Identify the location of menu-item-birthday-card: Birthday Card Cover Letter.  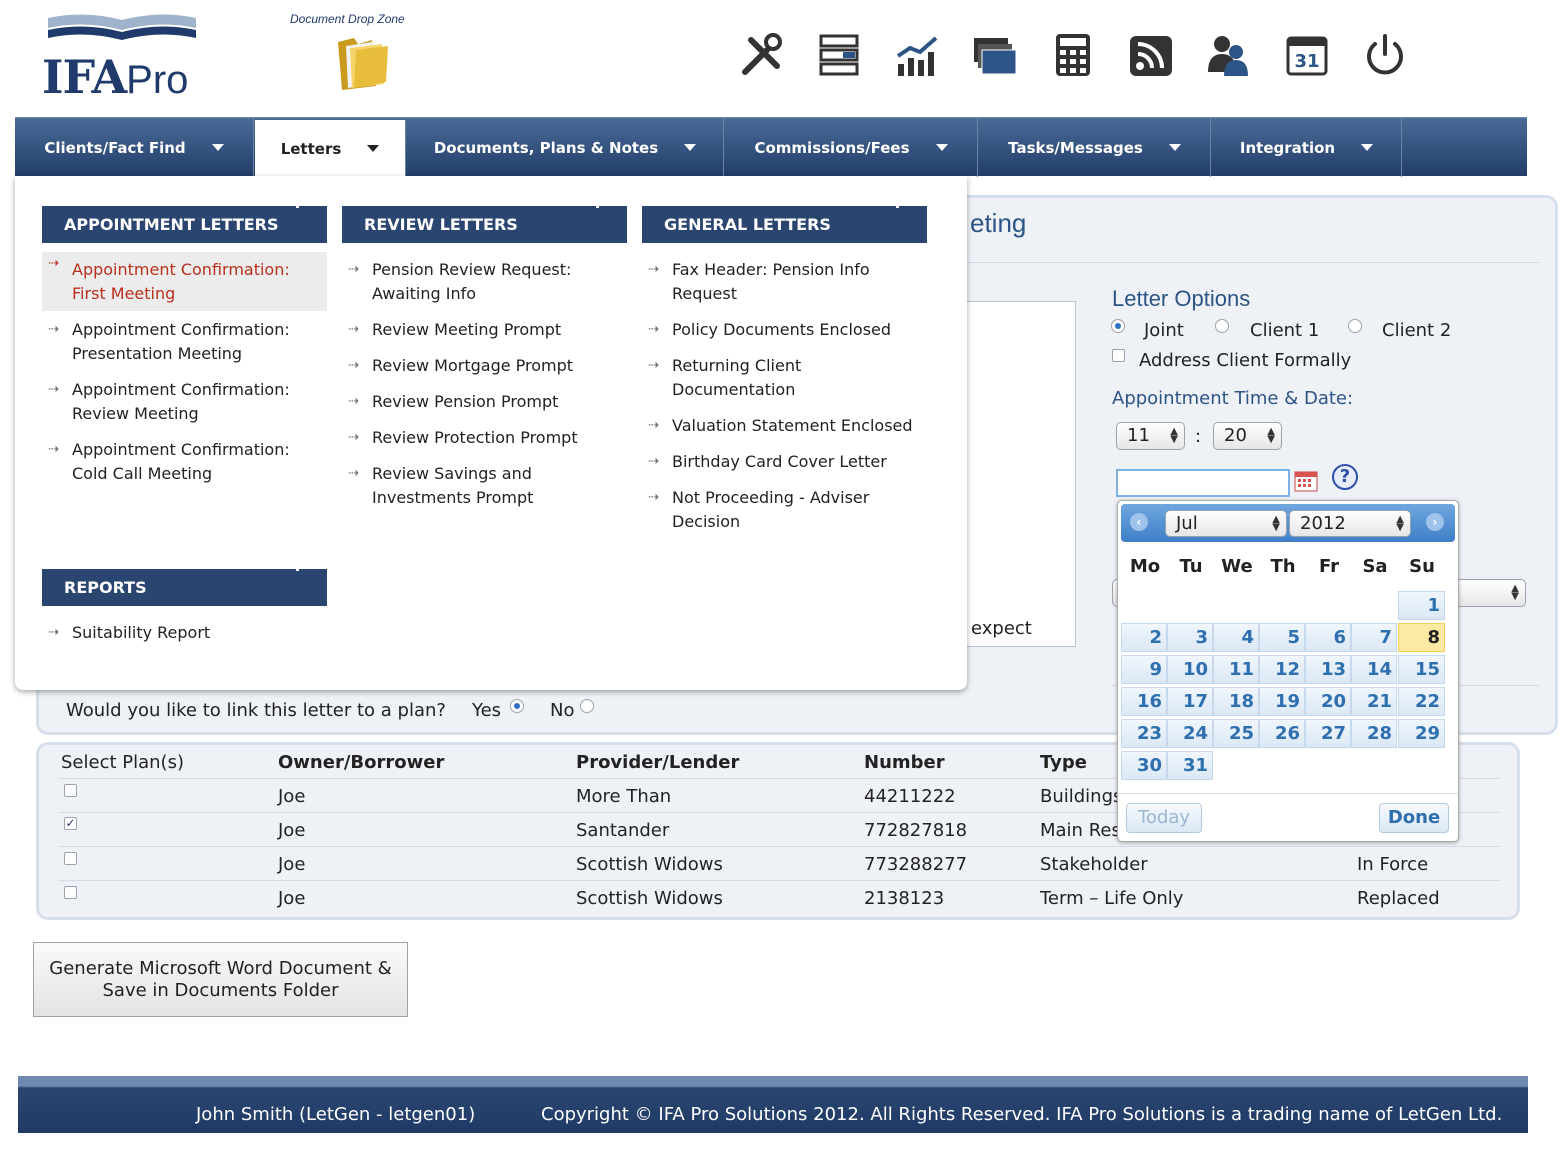
(784, 462).